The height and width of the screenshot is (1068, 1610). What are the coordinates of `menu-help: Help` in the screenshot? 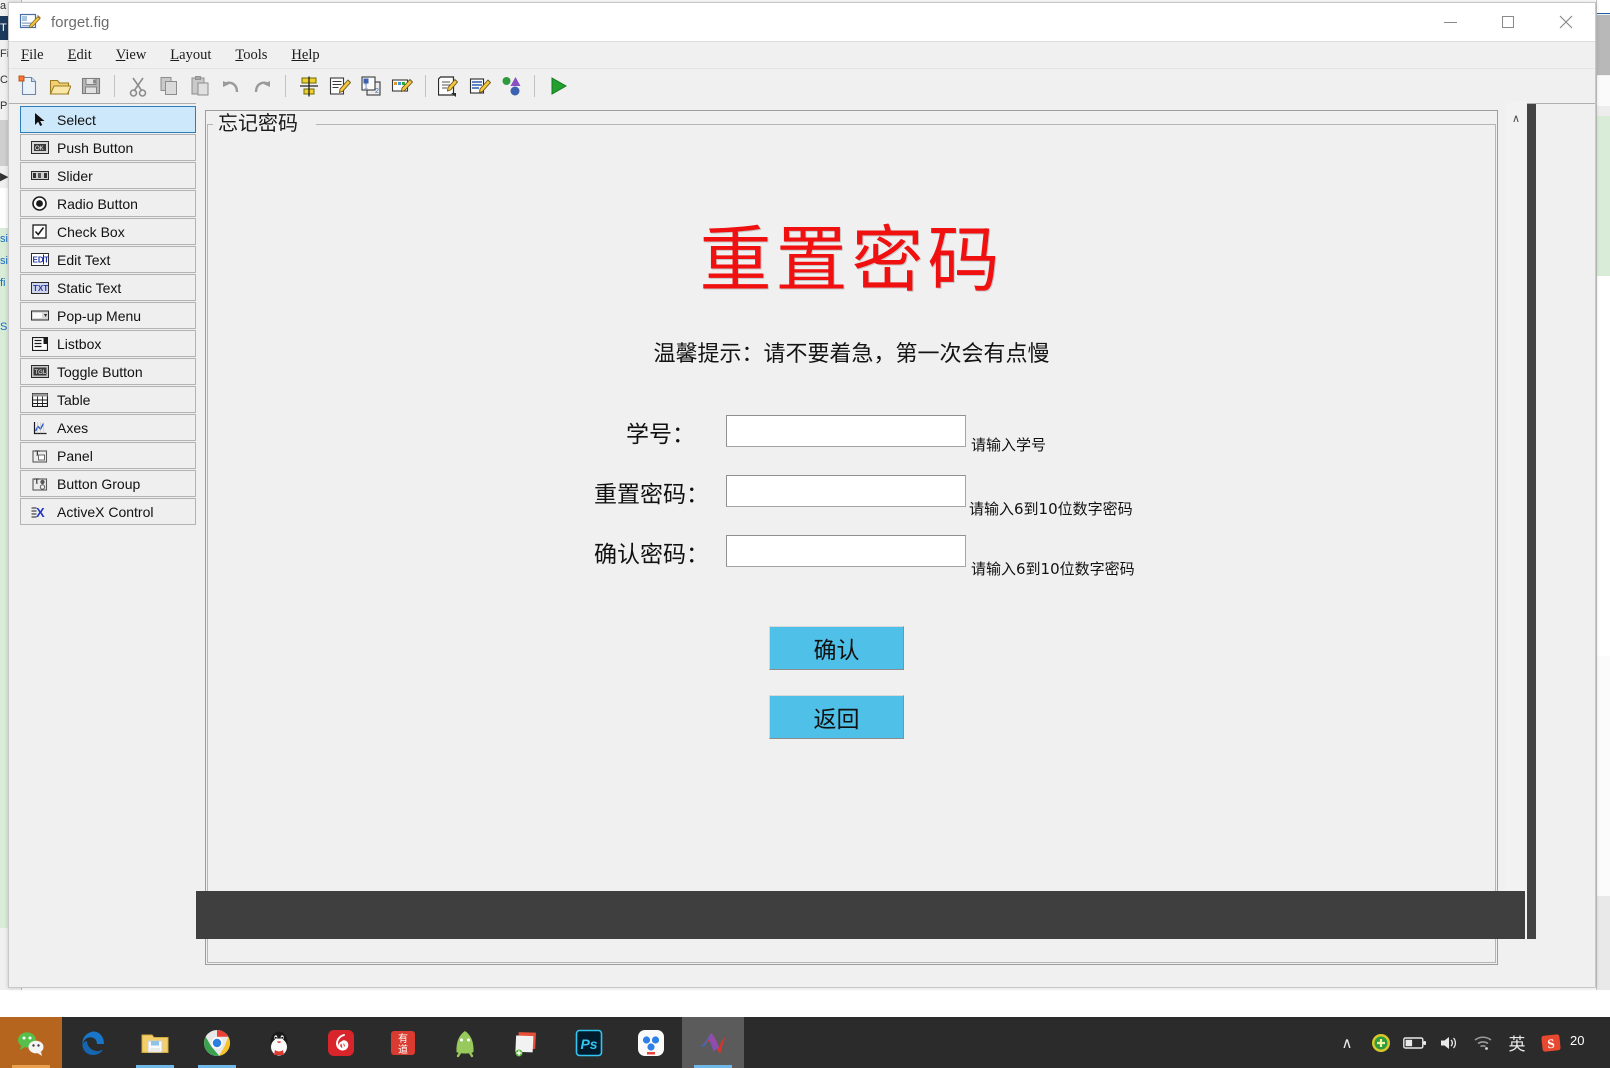 It's located at (305, 55).